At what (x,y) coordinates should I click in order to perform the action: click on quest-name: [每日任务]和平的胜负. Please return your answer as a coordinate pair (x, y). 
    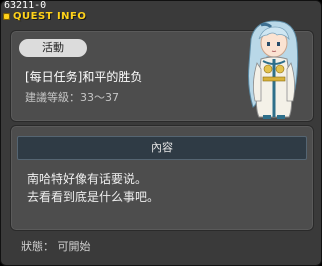
    Looking at the image, I should click on (84, 77).